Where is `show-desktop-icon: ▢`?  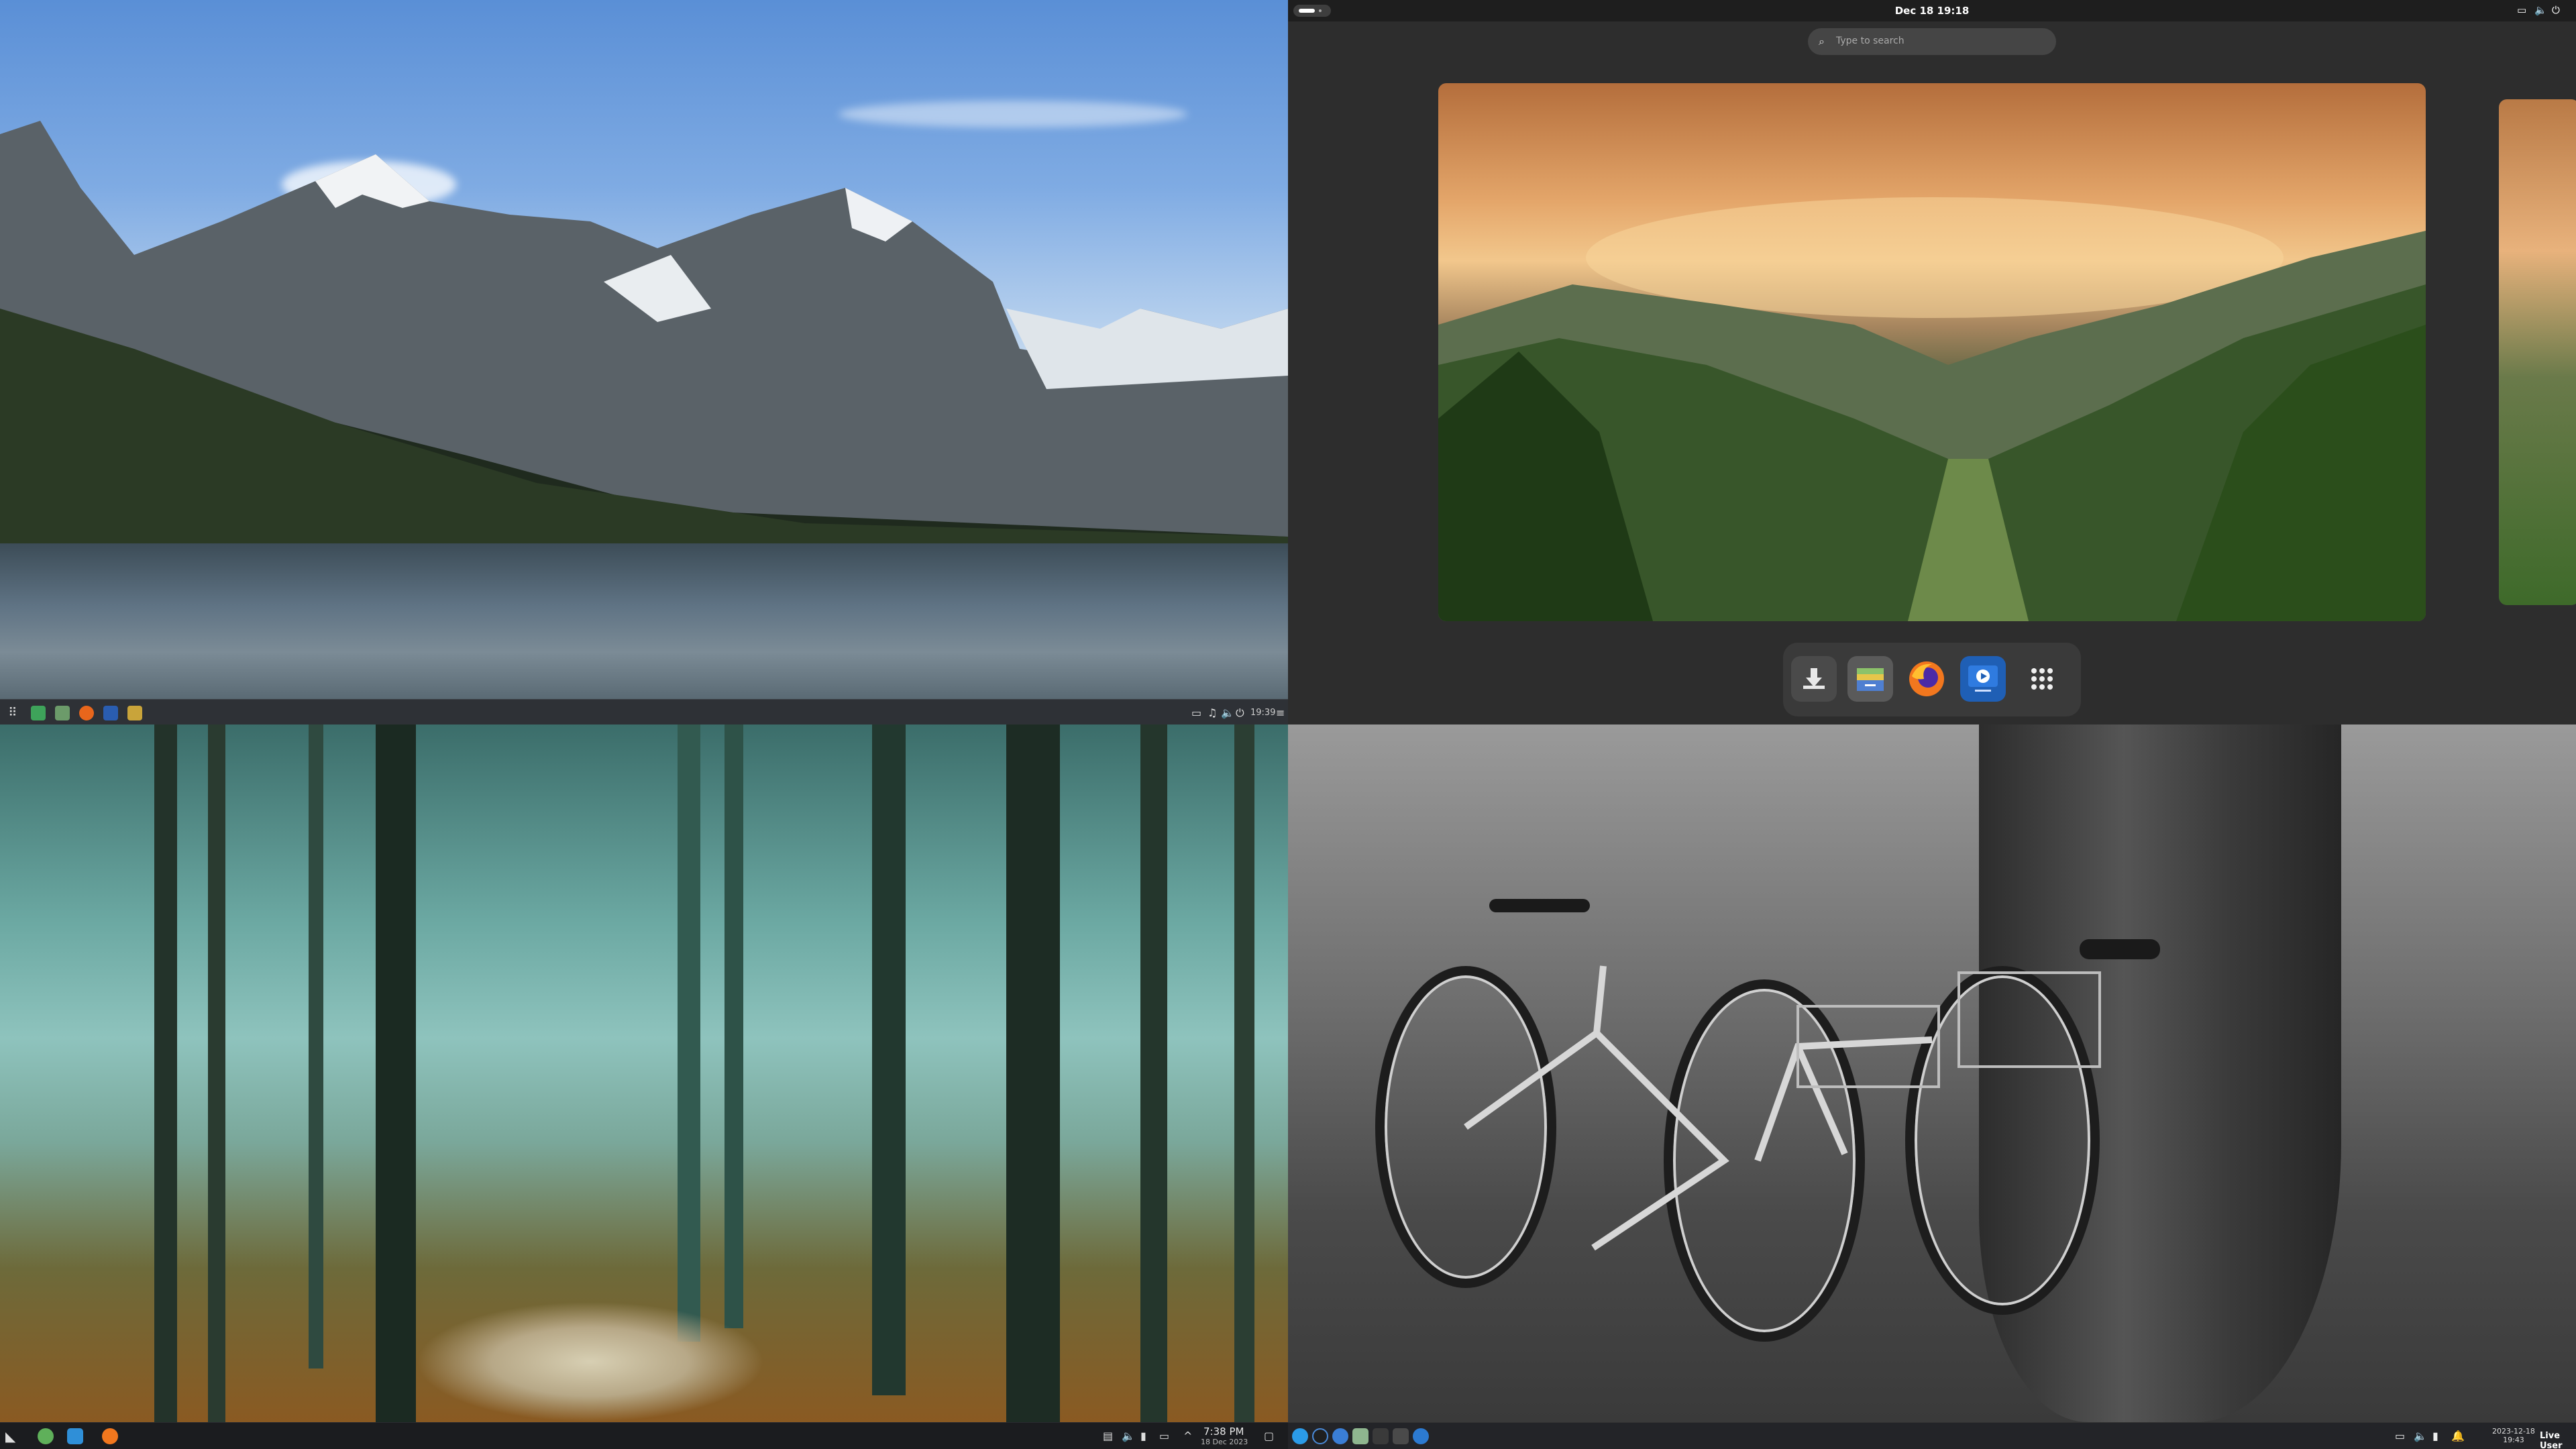
show-desktop-icon: ▢ is located at coordinates (1269, 1436).